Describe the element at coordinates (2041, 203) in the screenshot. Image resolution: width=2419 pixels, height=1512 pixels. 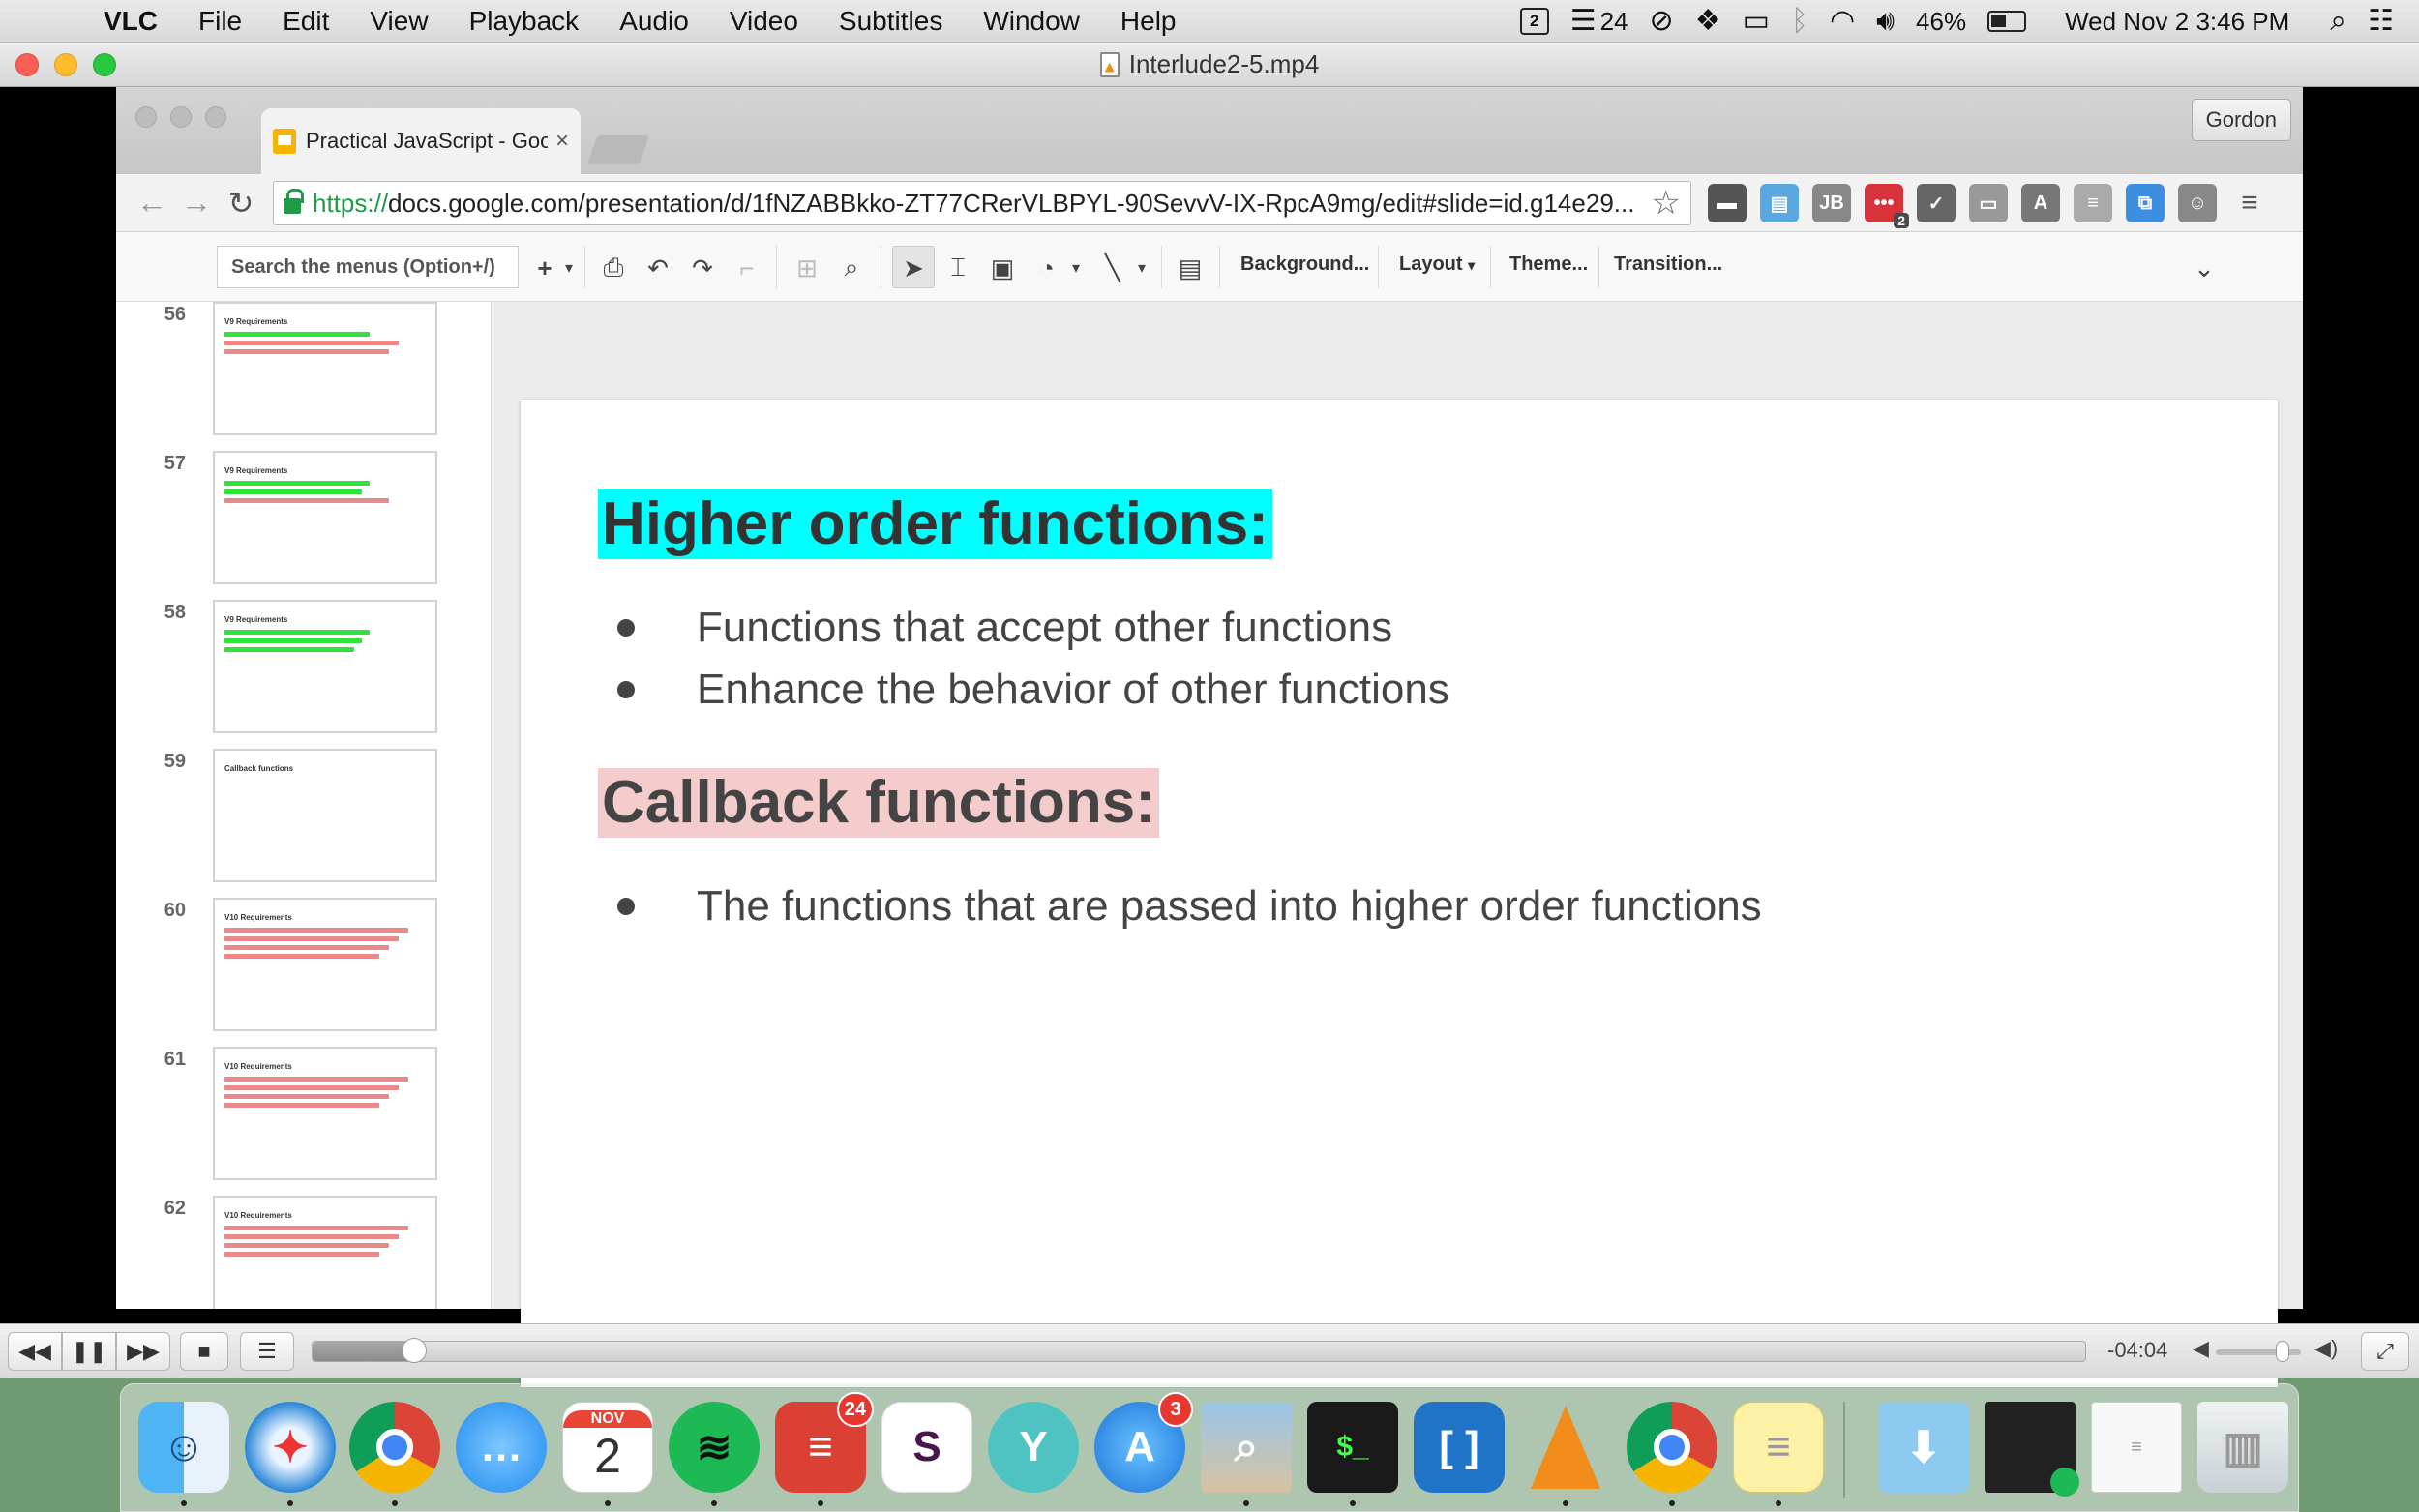
I see `angular-icon: A` at that location.